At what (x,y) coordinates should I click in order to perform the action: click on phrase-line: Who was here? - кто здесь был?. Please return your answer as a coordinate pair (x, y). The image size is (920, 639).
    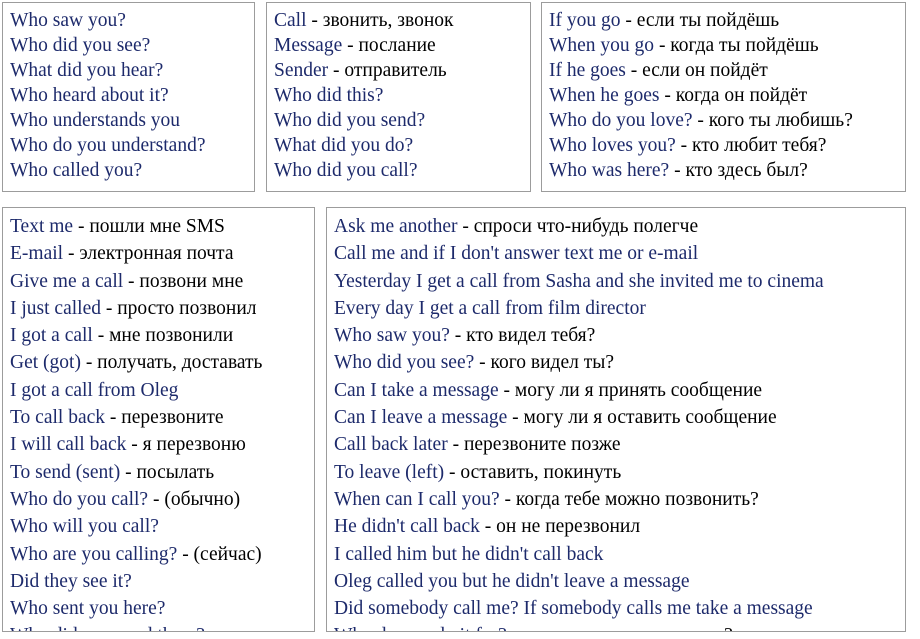
    Looking at the image, I should click on (727, 170).